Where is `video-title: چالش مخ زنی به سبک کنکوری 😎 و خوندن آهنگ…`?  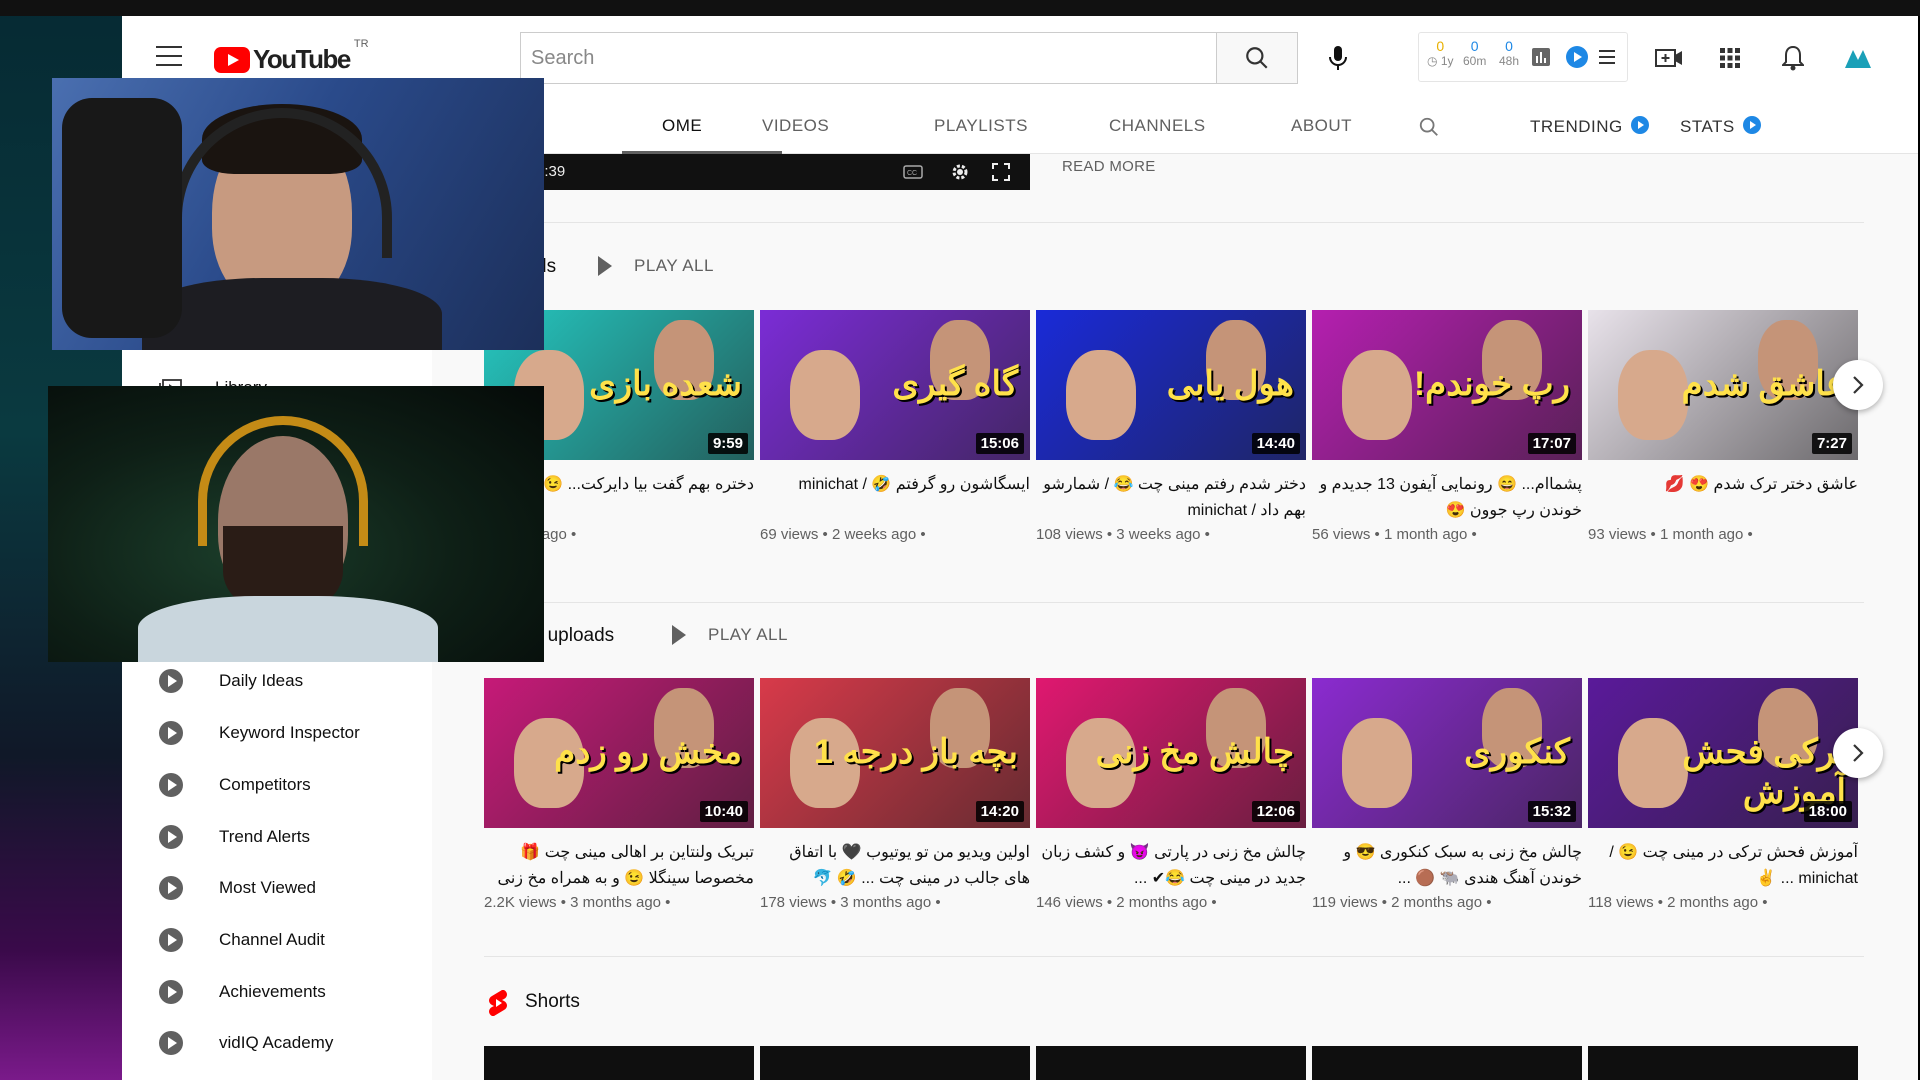
video-title: چالش مخ زنی به سبک کنکوری 😎 و خوندن آهنگ… is located at coordinates (1447, 866).